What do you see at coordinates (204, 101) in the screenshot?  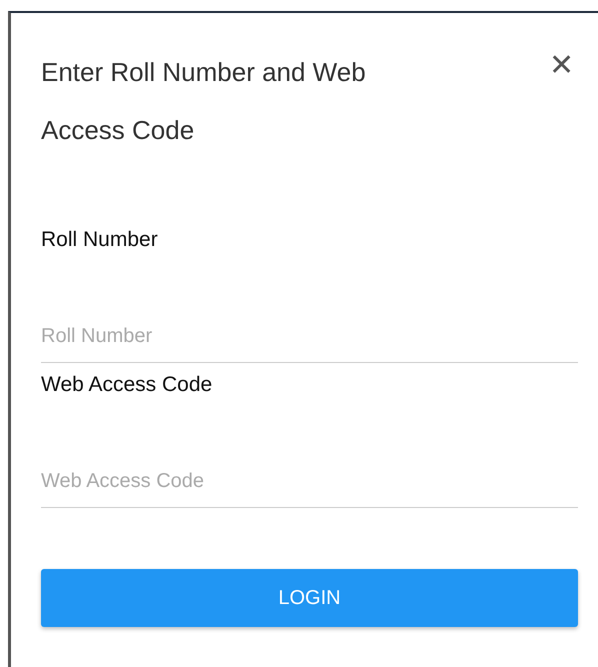 I see `dialog-title: Enter Roll Number and Web Access Code` at bounding box center [204, 101].